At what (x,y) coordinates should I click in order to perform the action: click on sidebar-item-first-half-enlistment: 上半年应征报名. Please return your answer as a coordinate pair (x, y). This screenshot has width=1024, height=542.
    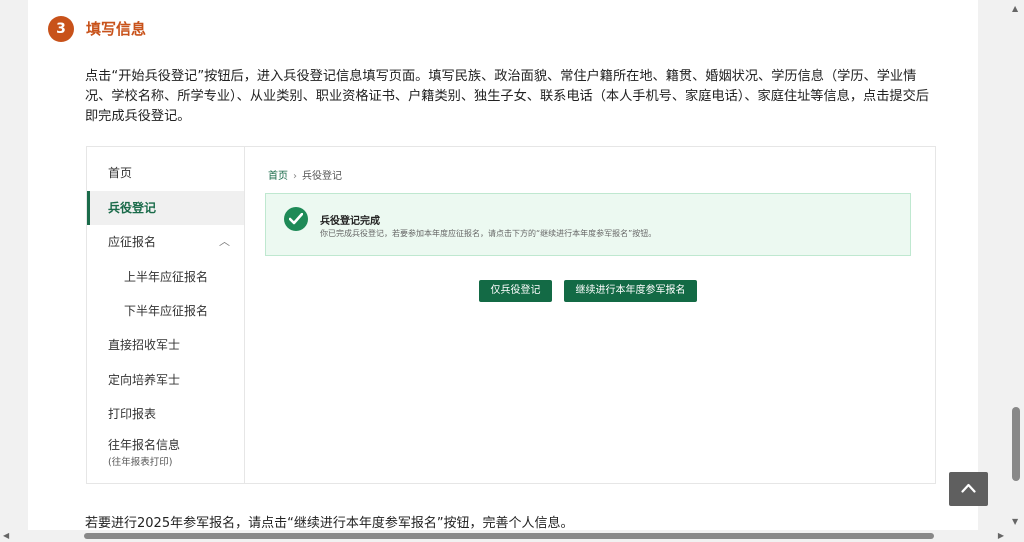
    Looking at the image, I should click on (165, 277).